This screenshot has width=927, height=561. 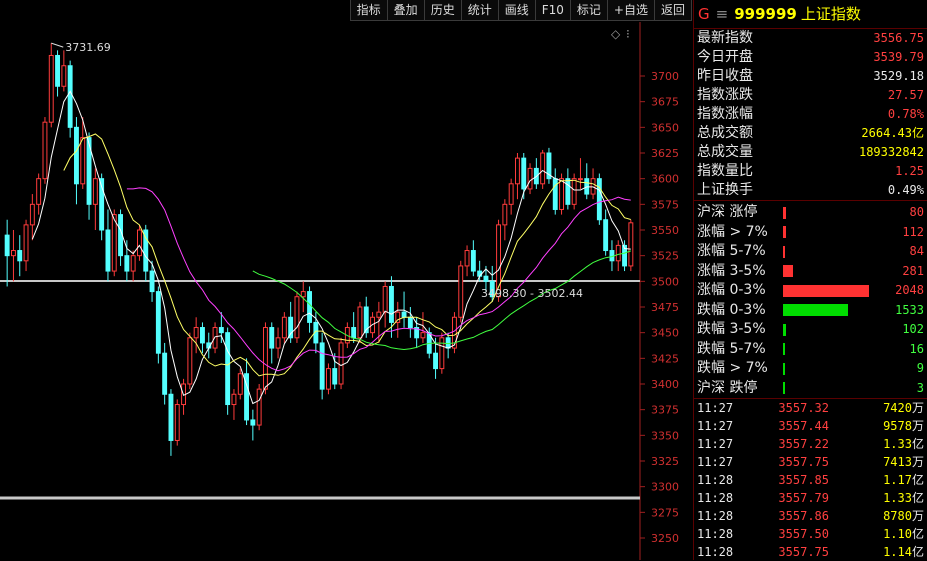 I want to click on toolbar-button-0: 指标, so click(x=368, y=10).